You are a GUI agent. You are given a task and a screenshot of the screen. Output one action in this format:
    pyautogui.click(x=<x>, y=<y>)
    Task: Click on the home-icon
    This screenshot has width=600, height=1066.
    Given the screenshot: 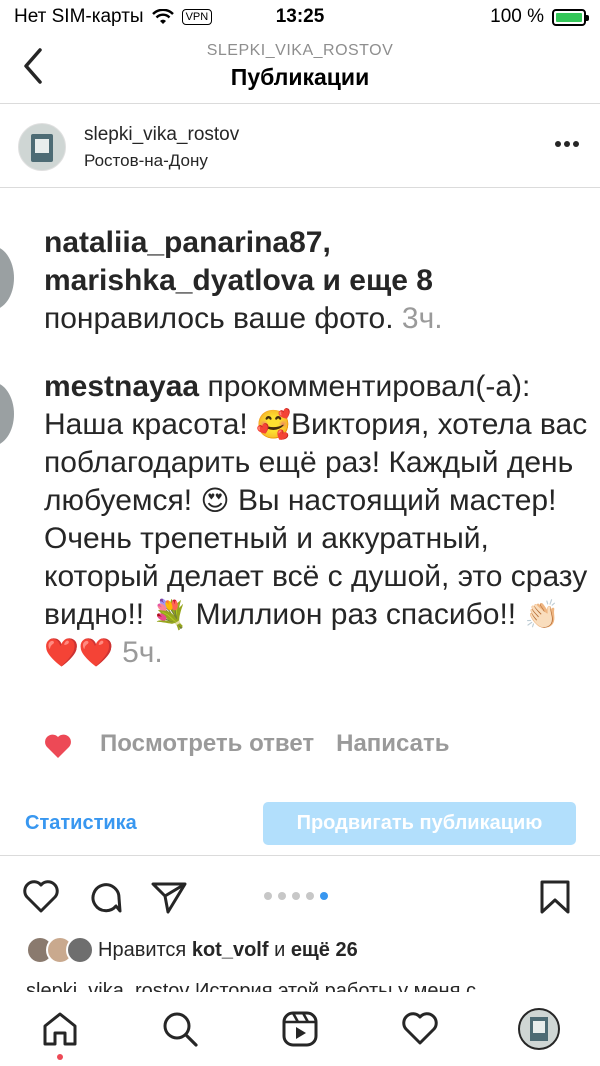 What is the action you would take?
    pyautogui.click(x=60, y=1029)
    